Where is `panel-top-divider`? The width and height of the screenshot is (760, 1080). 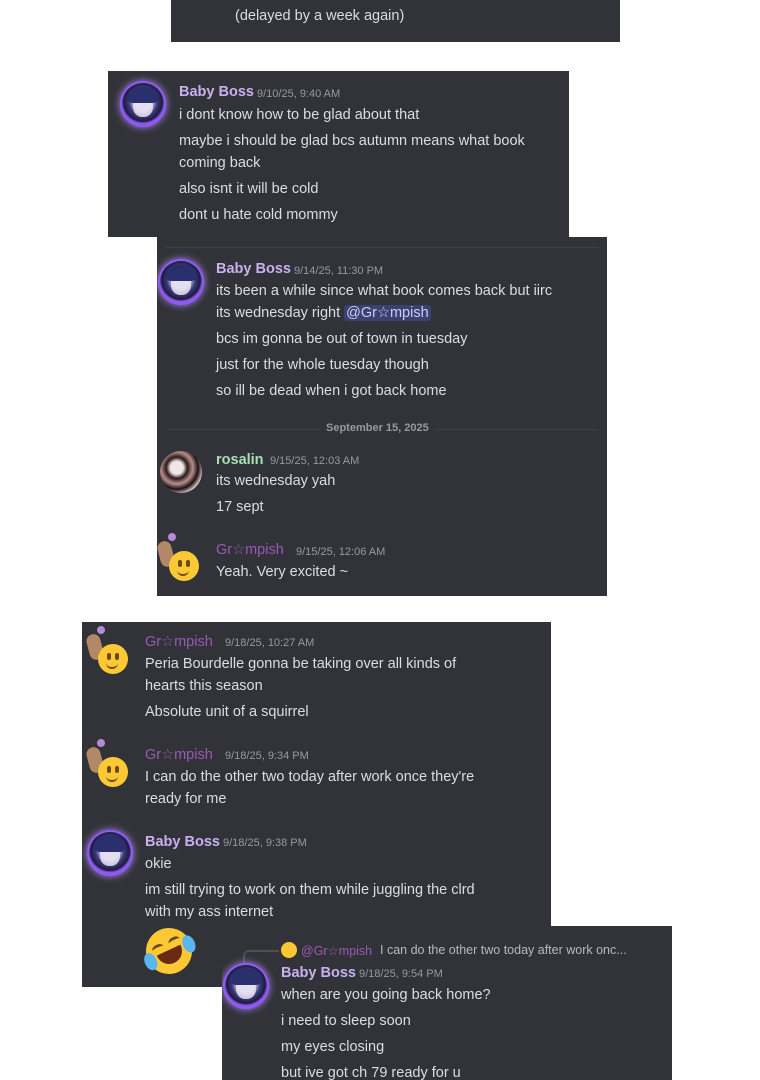
panel-top-divider is located at coordinates (382, 247).